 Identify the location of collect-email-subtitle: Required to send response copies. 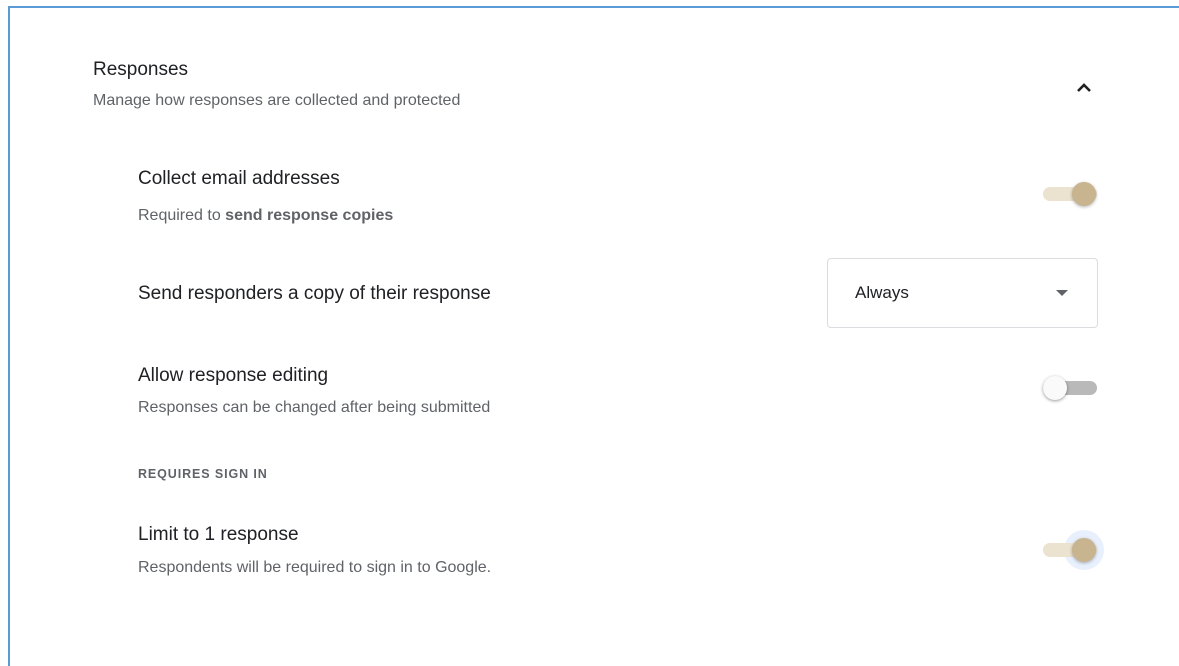
(265, 216).